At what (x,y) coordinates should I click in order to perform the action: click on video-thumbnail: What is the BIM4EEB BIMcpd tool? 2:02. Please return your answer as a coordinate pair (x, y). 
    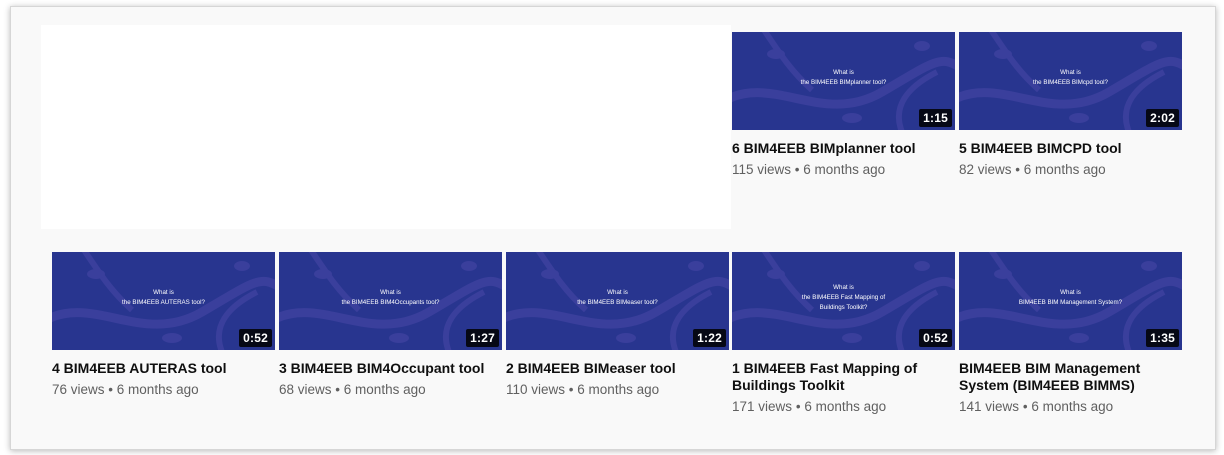
    Looking at the image, I should click on (1070, 81).